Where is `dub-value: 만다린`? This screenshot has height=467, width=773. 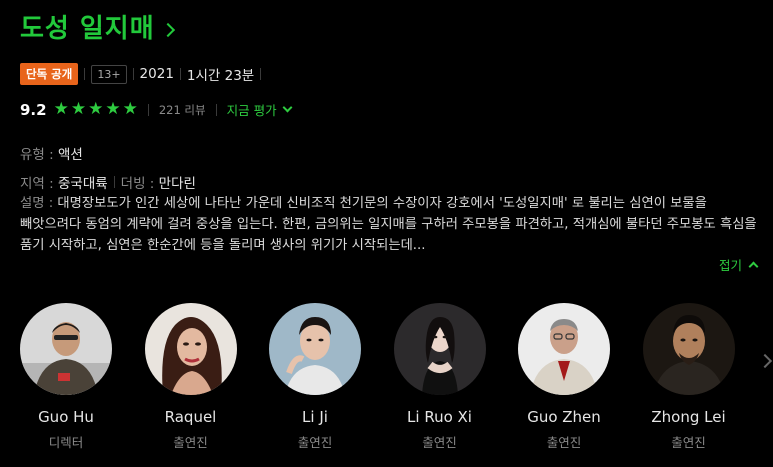 dub-value: 만다린 is located at coordinates (177, 184).